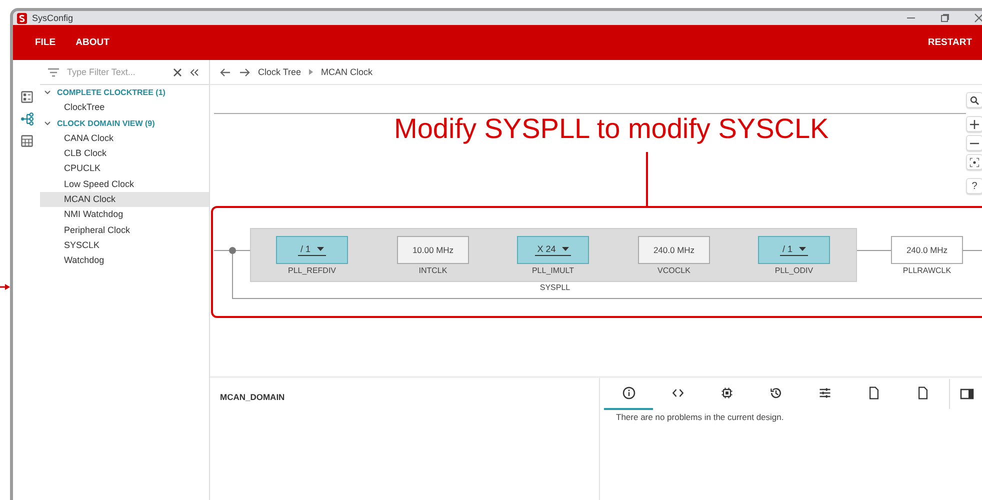  I want to click on calculator-icon, so click(27, 141).